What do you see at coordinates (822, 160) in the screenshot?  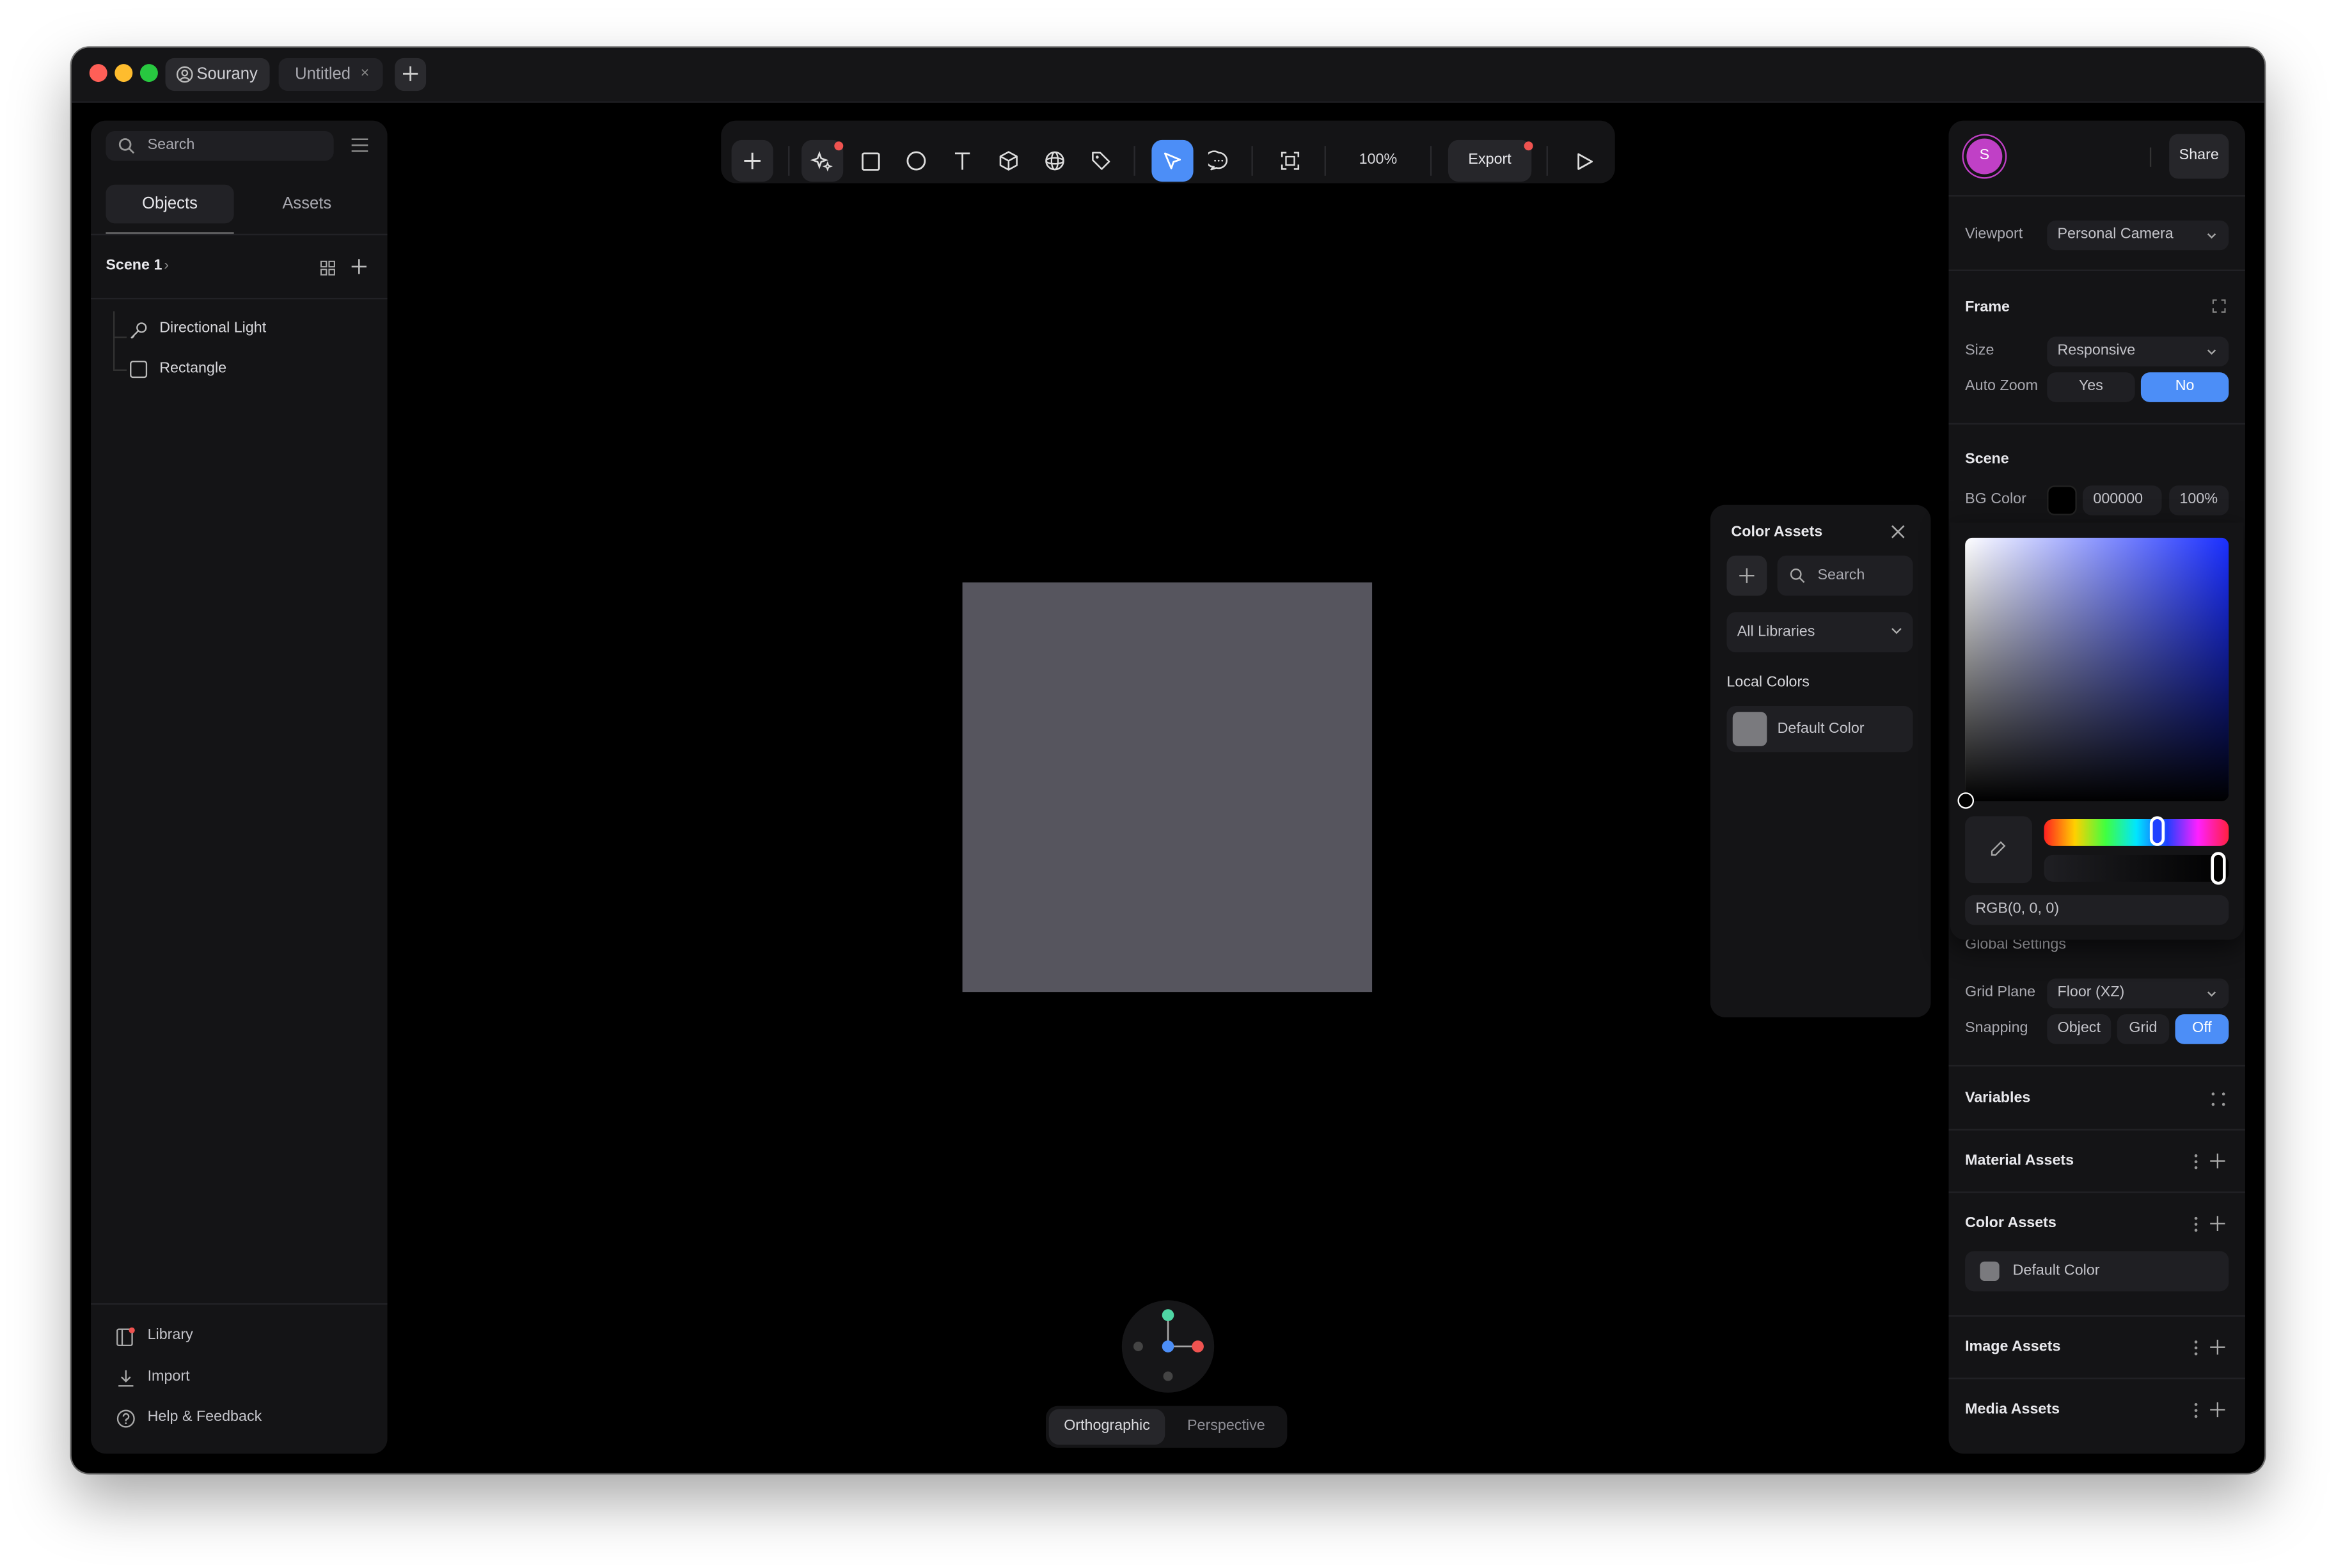 I see `ai-sparkle-button` at bounding box center [822, 160].